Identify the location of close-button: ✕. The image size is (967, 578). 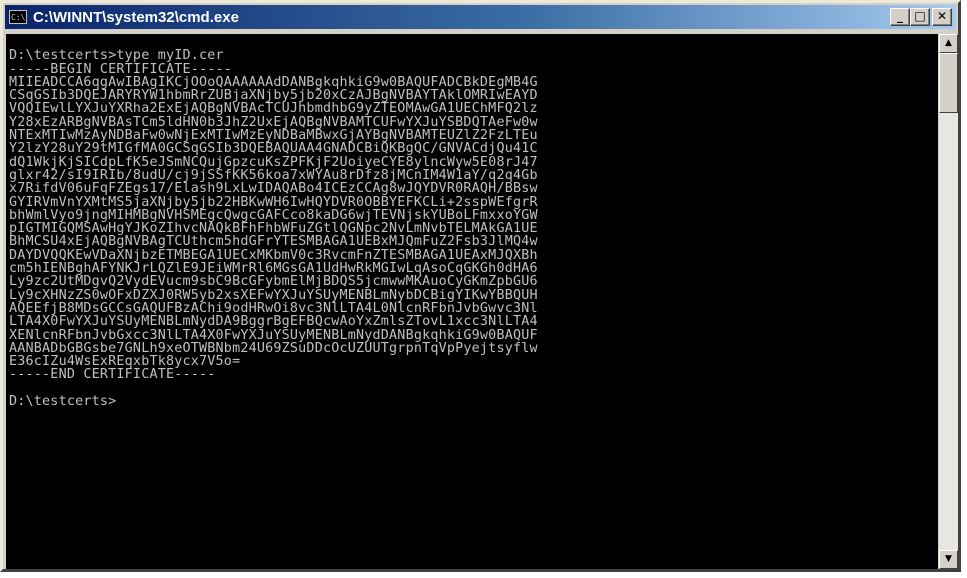
(942, 17).